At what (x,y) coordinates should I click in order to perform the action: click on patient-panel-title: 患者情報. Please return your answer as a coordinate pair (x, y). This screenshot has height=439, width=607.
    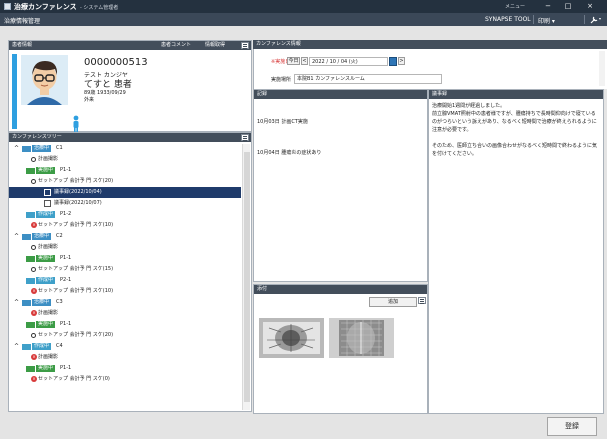
    Looking at the image, I should click on (22, 45).